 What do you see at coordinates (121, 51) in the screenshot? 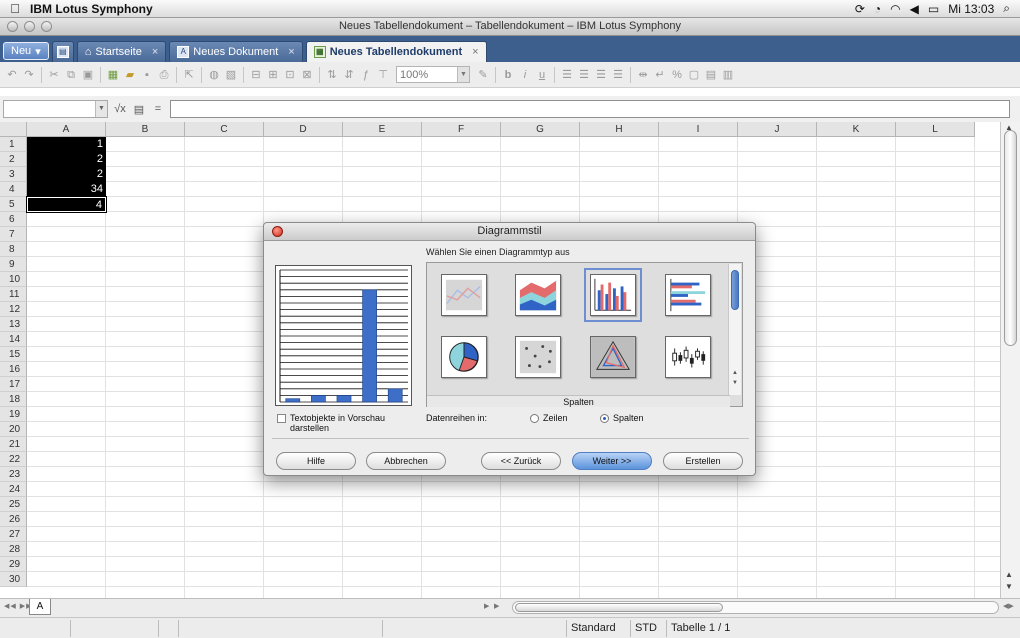
I see `tab-startseite: ⌂ Startseite ×` at bounding box center [121, 51].